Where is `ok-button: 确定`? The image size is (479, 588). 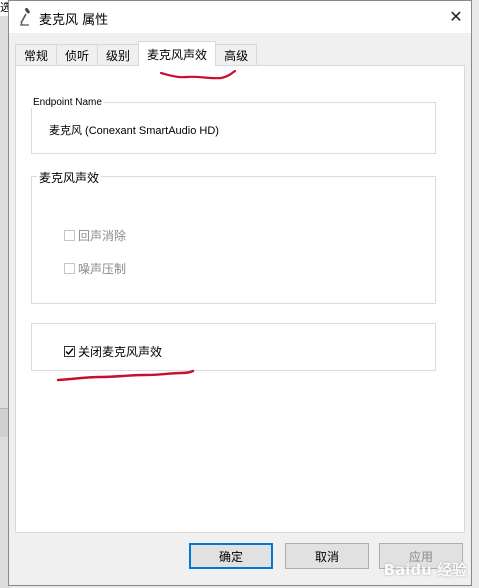
ok-button: 确定 is located at coordinates (231, 556).